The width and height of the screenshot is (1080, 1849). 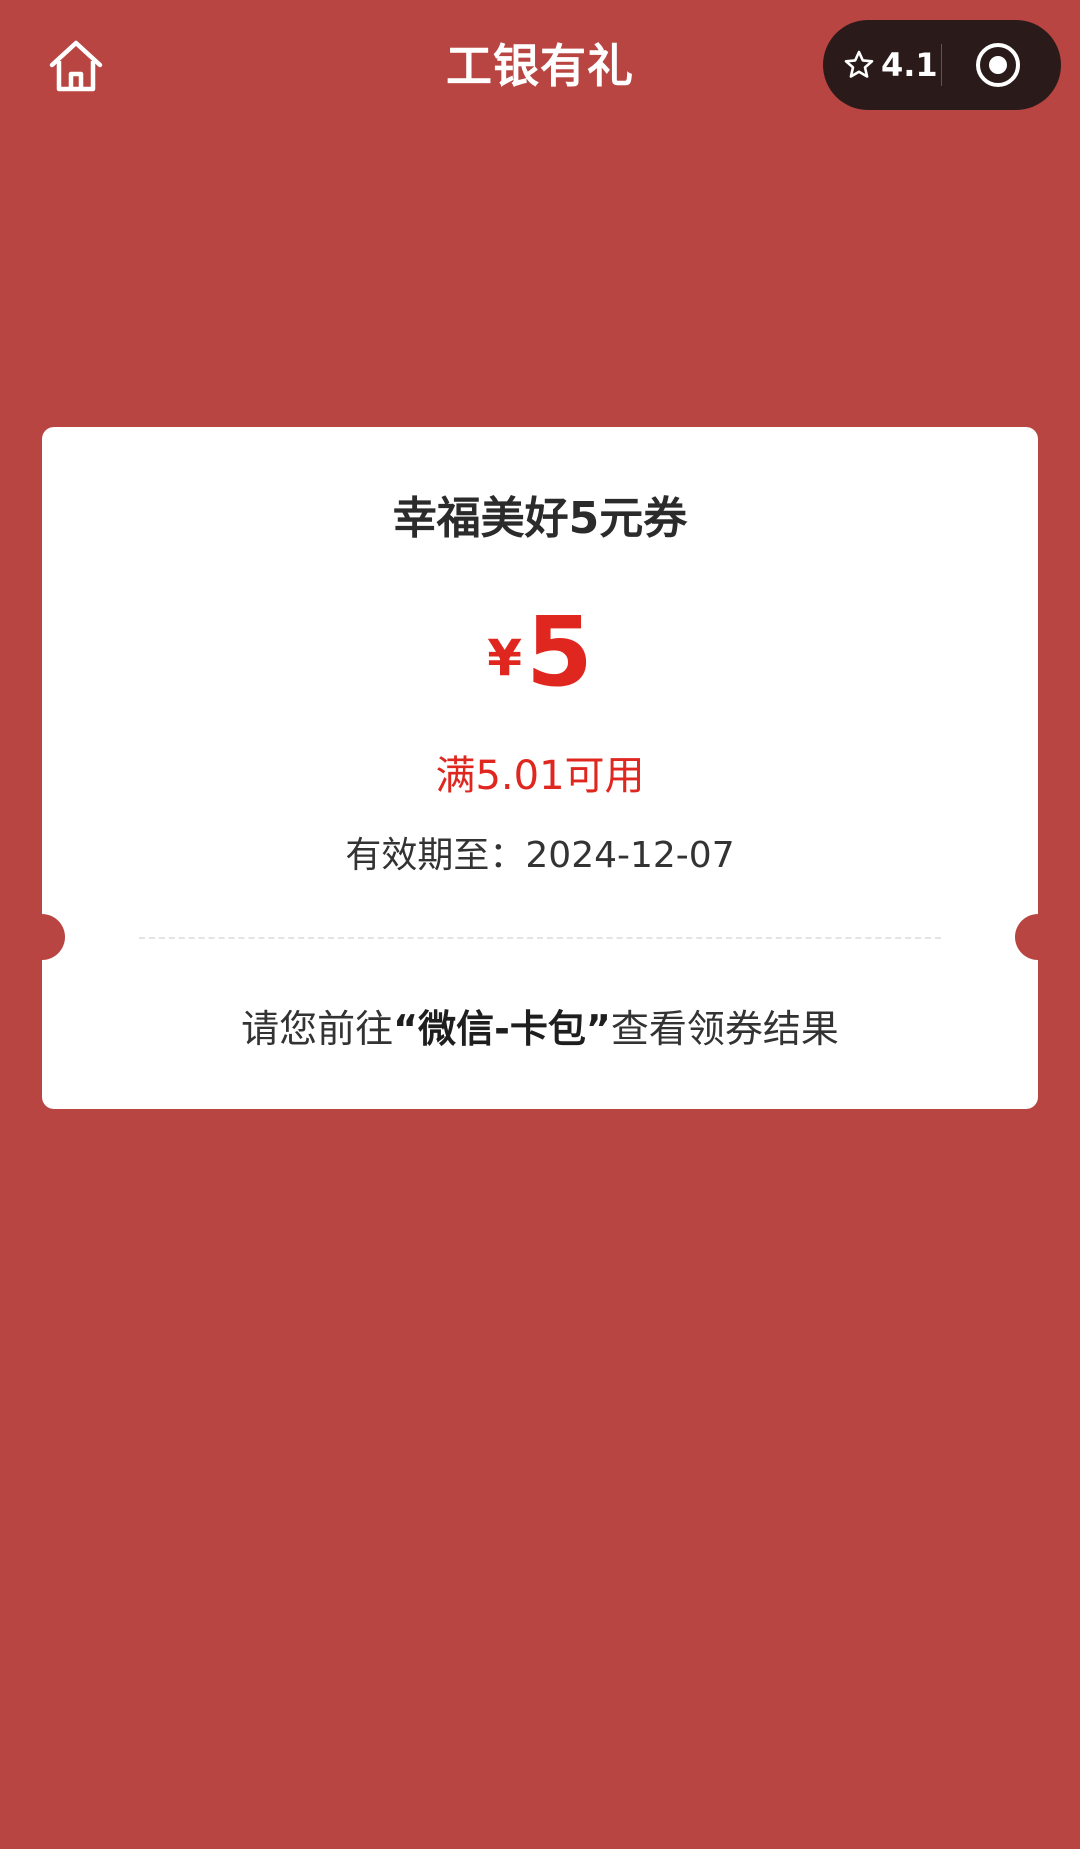 I want to click on coupon-amount: ¥5, so click(x=540, y=666).